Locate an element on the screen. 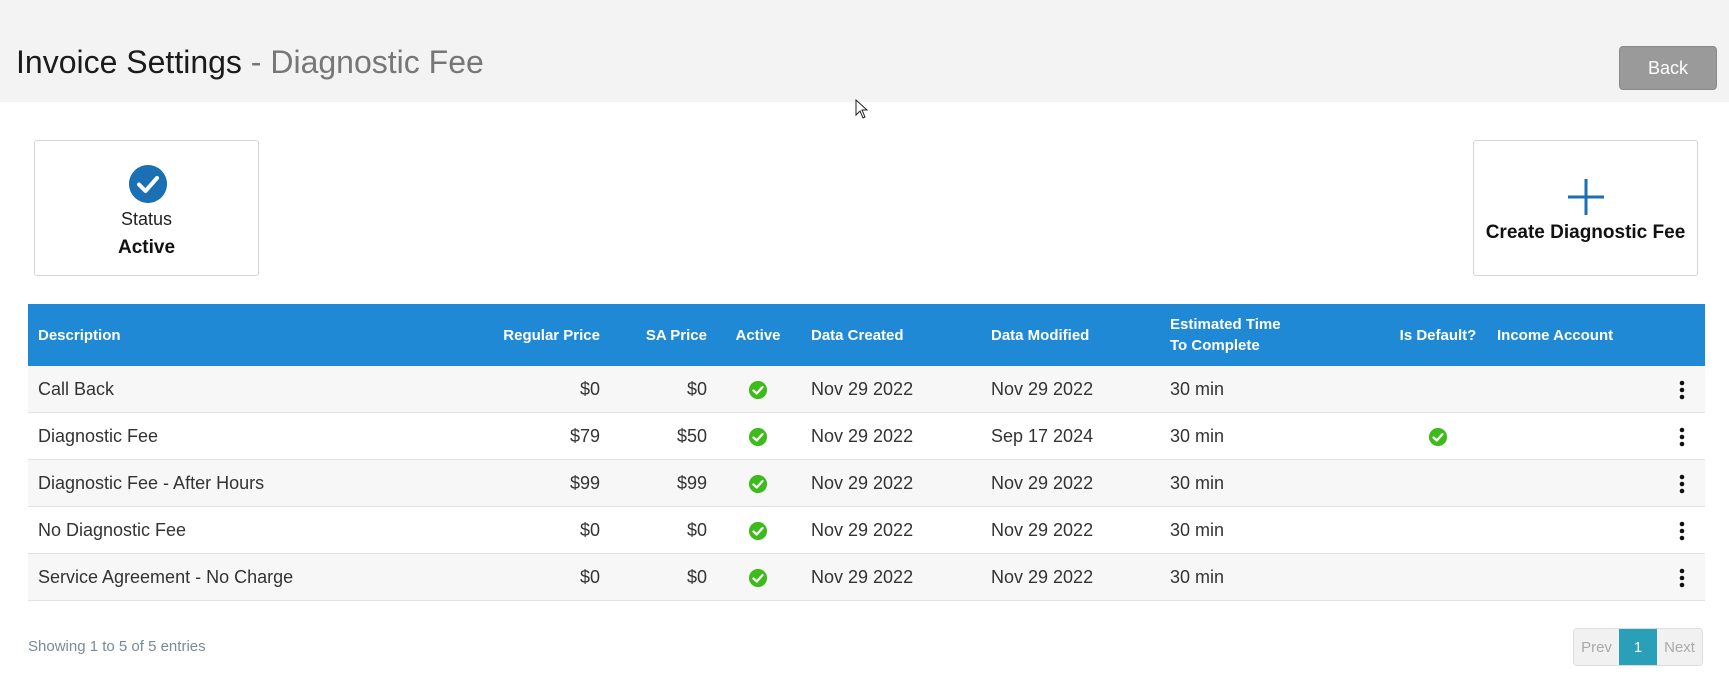 The width and height of the screenshot is (1729, 685). create-diagnostic-fee-label: Create Diagnostic Fee is located at coordinates (1585, 232).